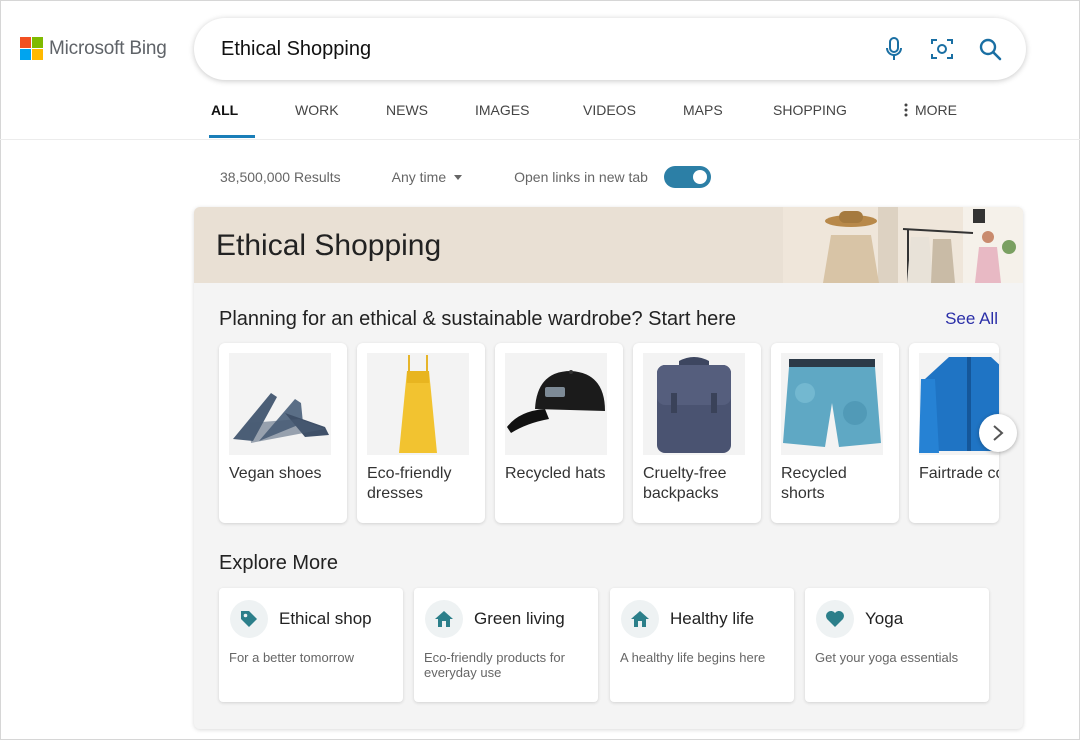  I want to click on explore-card-ethical-shop: Ethical shop For a better tomorrow, so click(311, 645).